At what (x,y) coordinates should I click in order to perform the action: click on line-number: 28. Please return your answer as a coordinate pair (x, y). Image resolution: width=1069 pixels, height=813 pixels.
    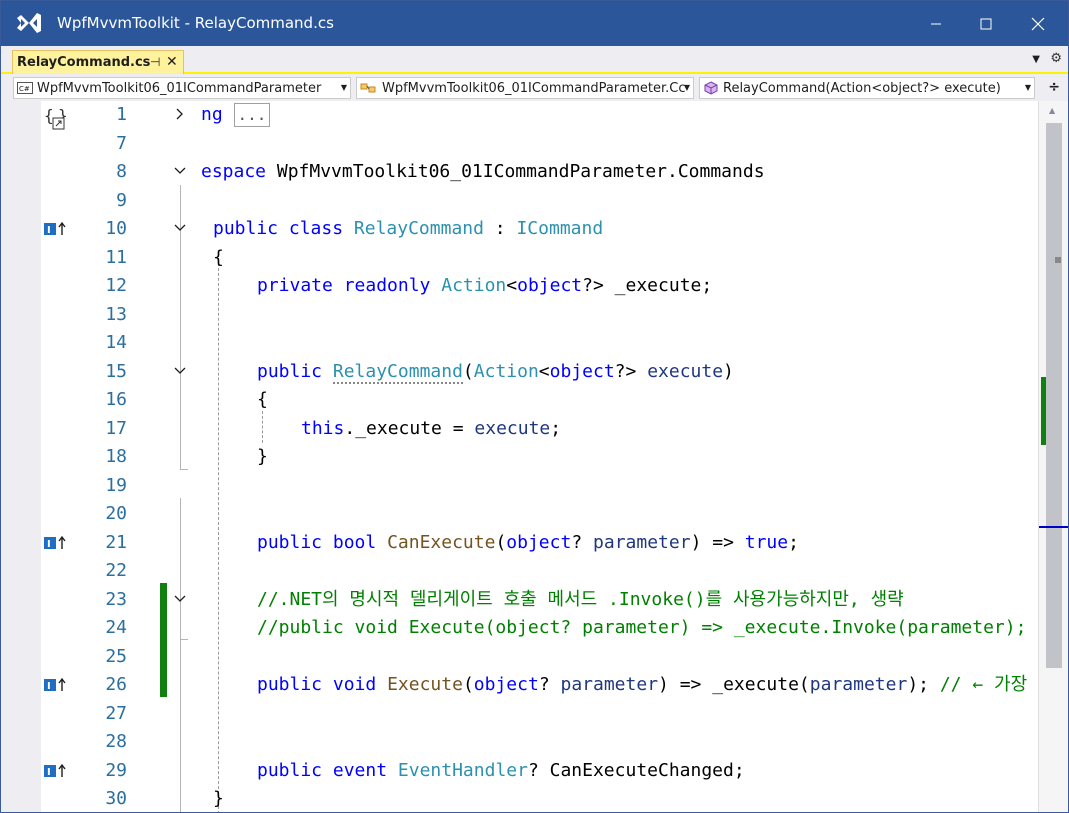
    Looking at the image, I should click on (116, 741).